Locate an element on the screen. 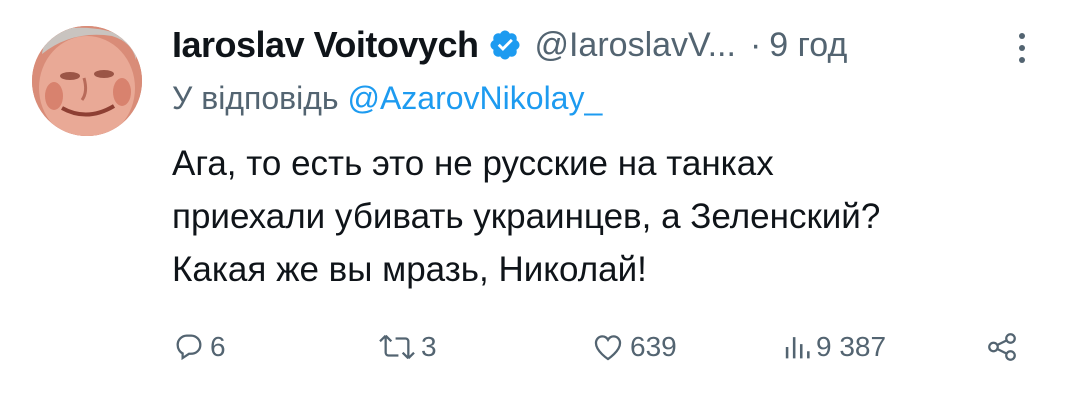  author-name: Iaroslav Voitovych is located at coordinates (325, 45).